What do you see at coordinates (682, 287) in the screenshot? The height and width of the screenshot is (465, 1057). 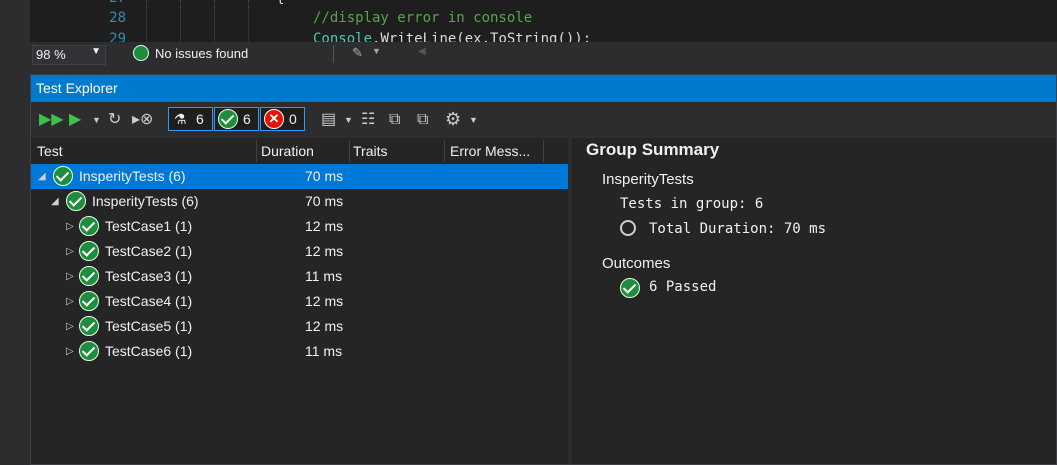 I see `passed-outcome: 6 Passed` at bounding box center [682, 287].